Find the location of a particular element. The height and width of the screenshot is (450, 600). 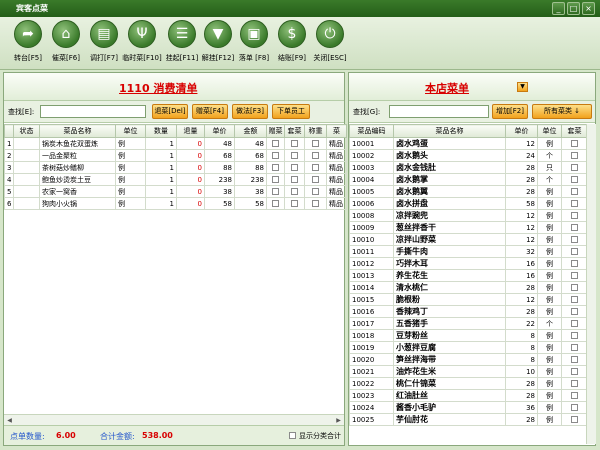

menu-column-header: 套菜 is located at coordinates (574, 131).